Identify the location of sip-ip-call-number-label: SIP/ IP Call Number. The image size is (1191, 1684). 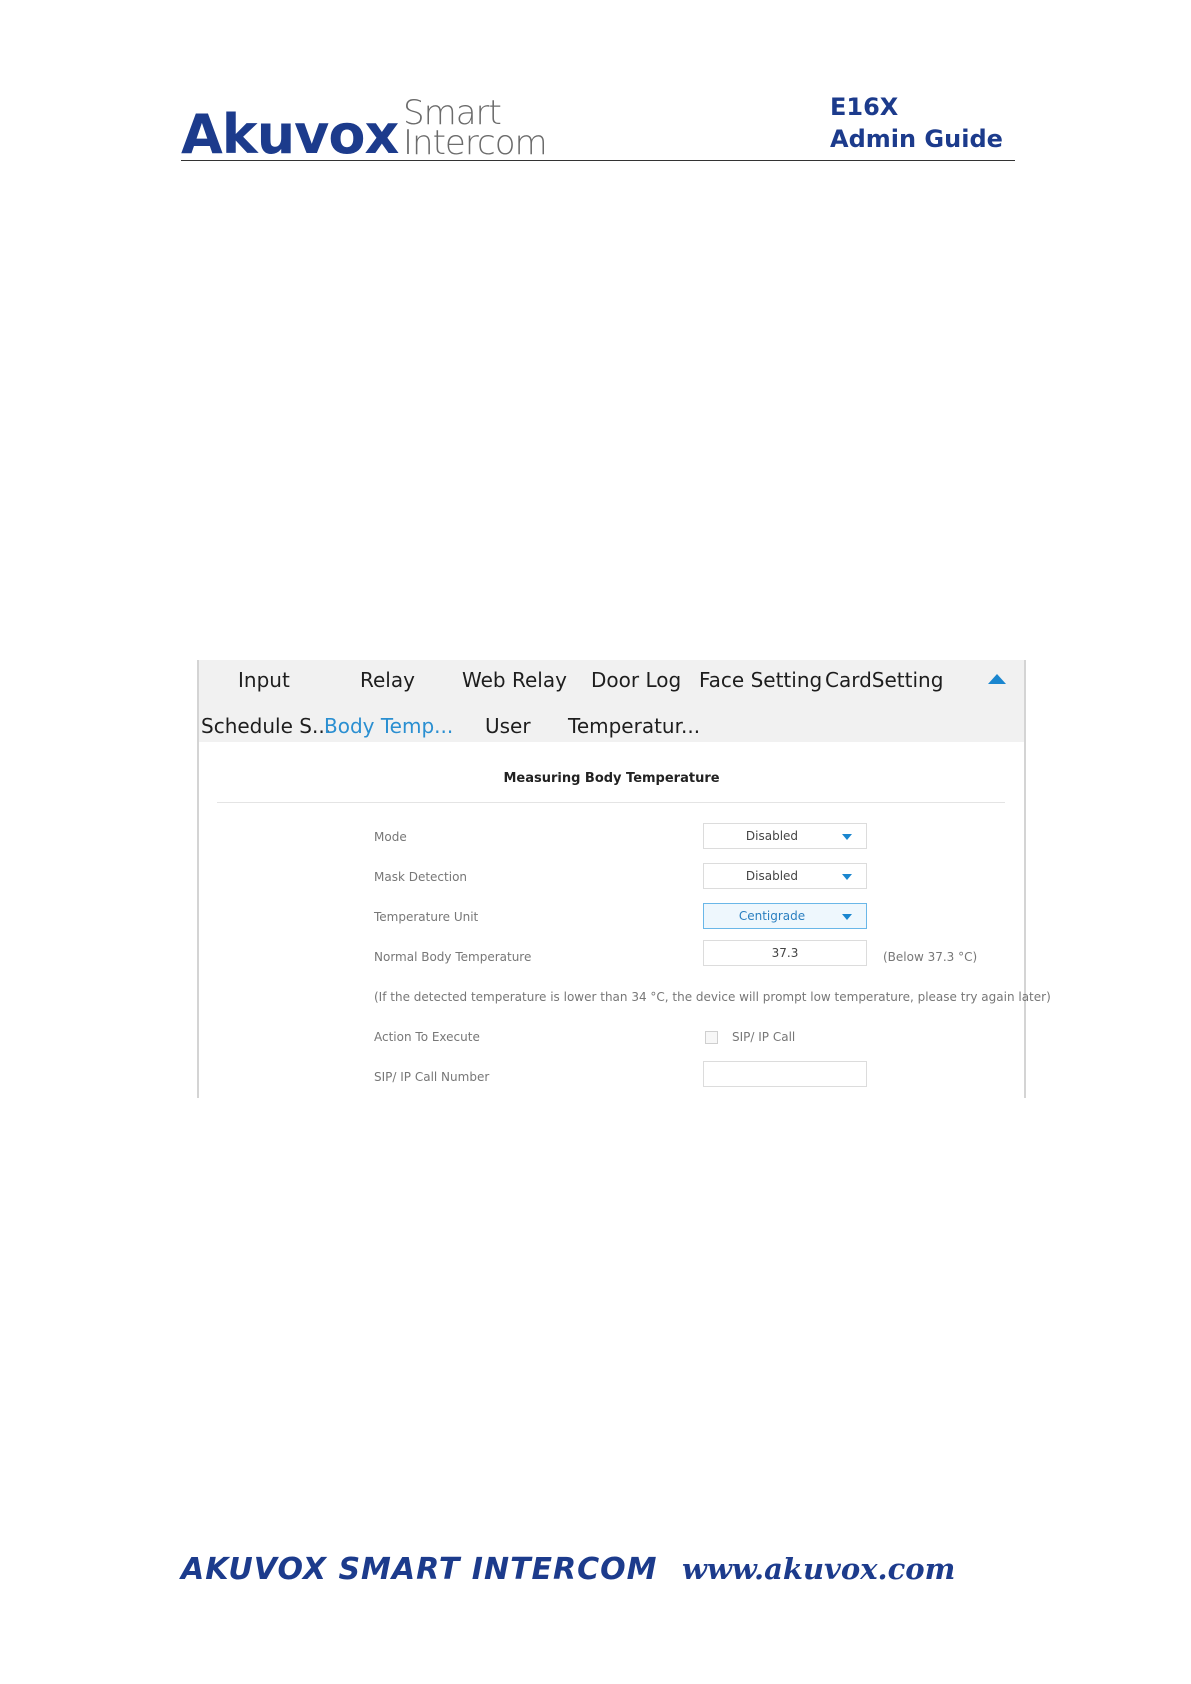
(432, 1077).